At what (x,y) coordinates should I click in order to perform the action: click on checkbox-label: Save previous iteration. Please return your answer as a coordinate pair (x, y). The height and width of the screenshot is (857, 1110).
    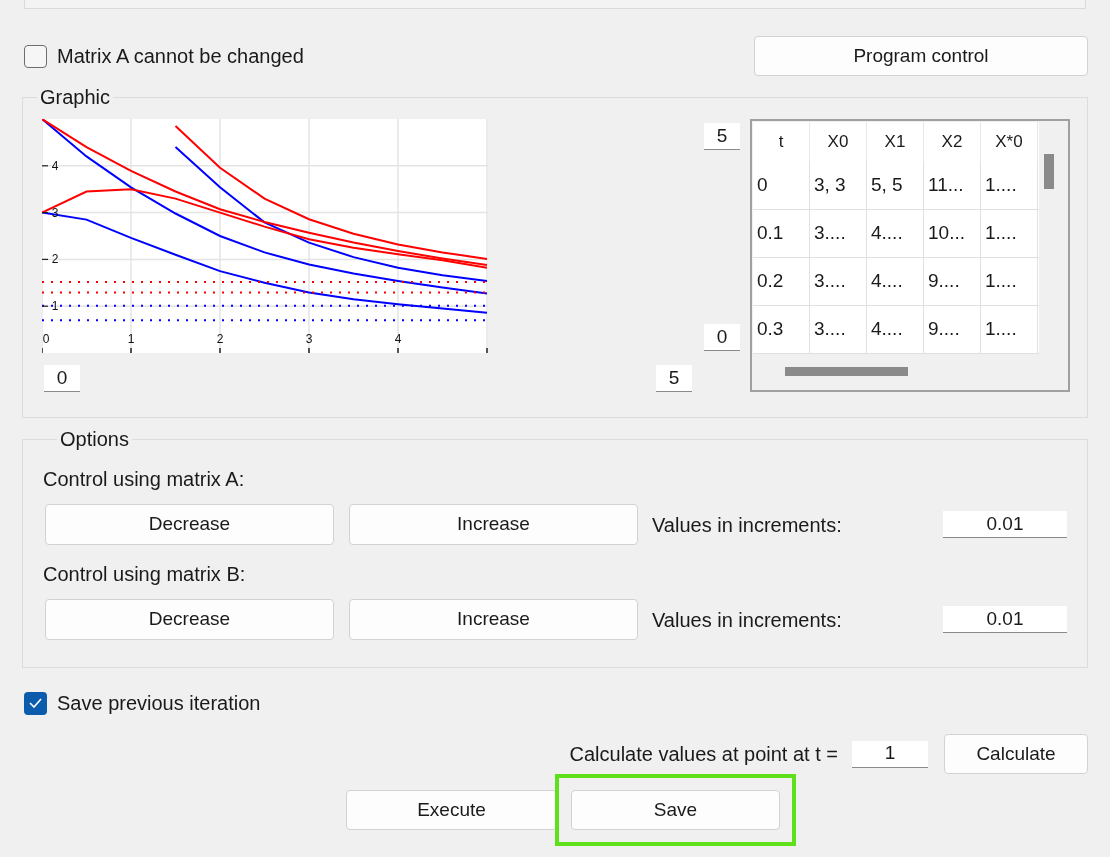
    Looking at the image, I should click on (159, 703).